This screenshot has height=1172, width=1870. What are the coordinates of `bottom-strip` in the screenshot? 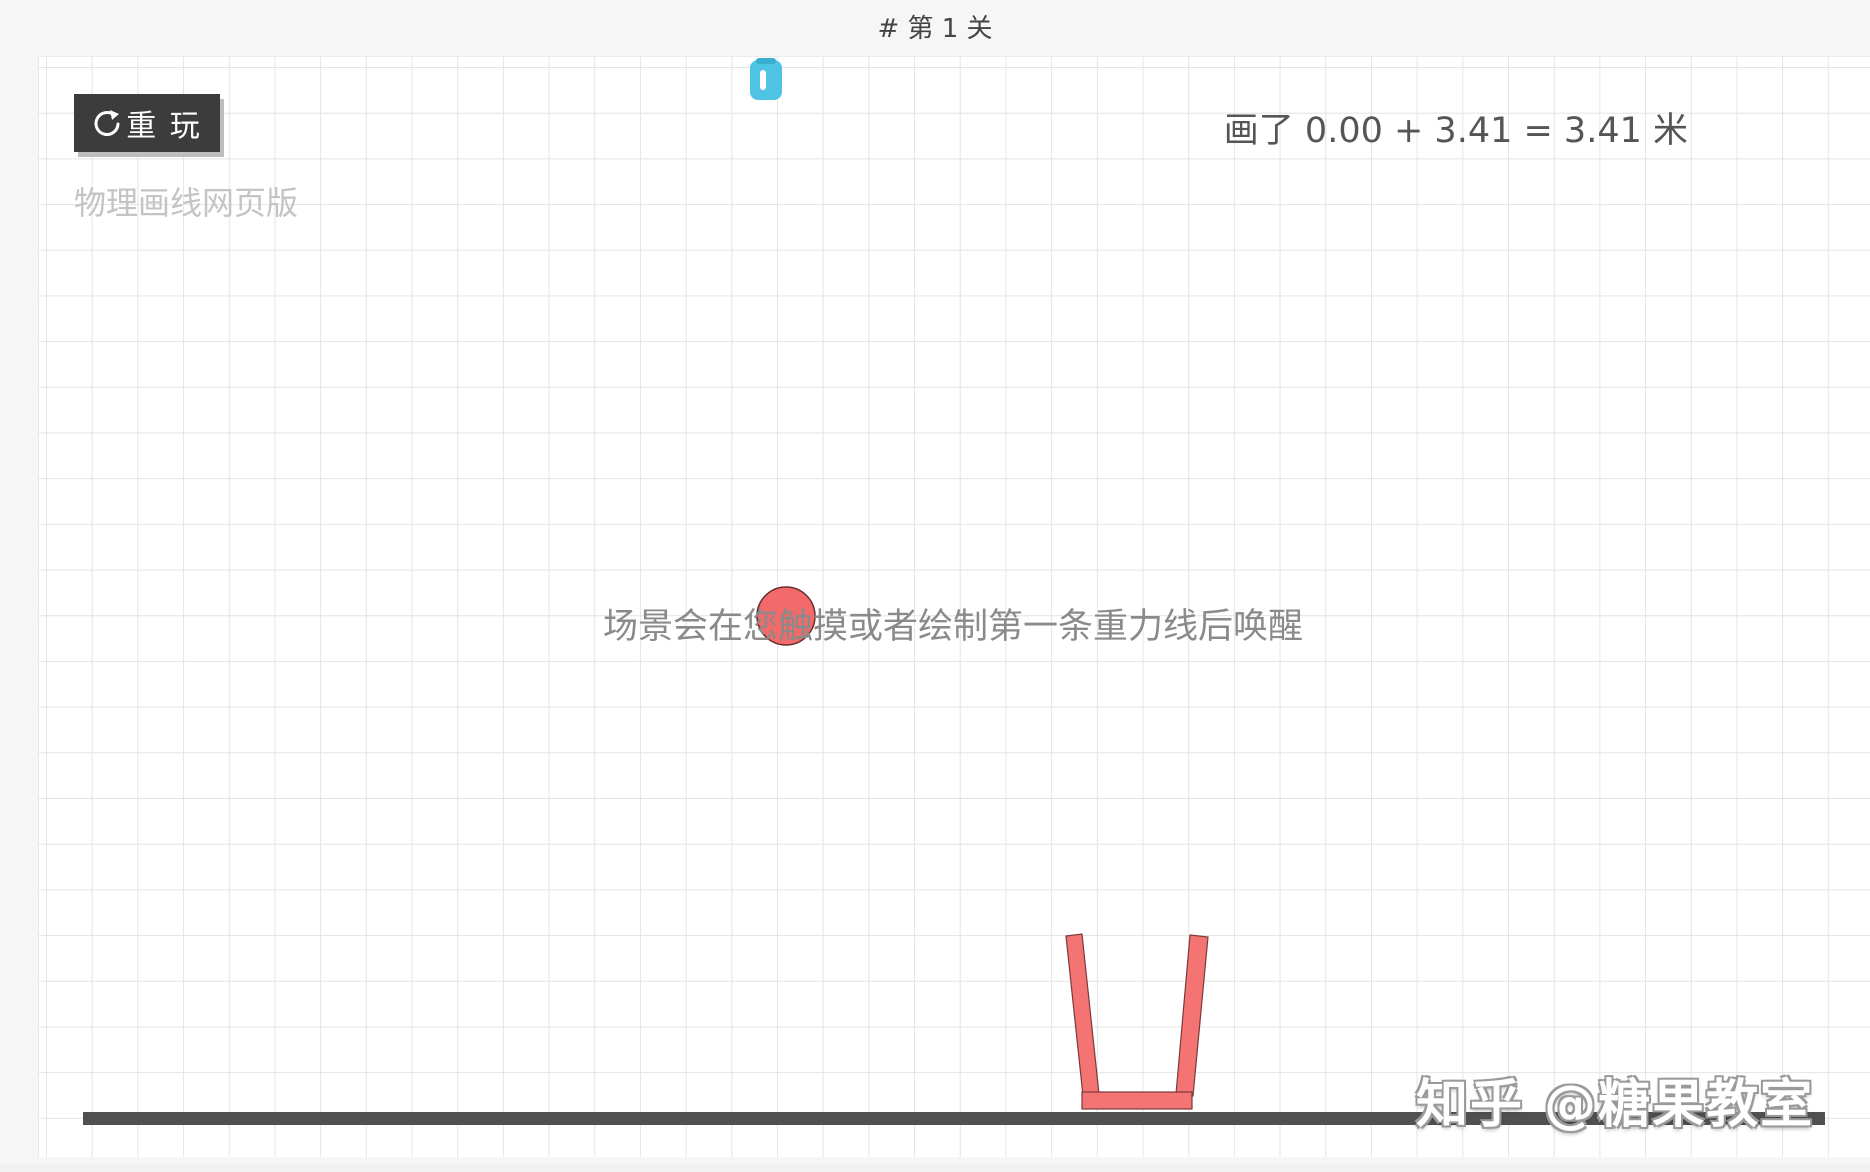 It's located at (935, 1168).